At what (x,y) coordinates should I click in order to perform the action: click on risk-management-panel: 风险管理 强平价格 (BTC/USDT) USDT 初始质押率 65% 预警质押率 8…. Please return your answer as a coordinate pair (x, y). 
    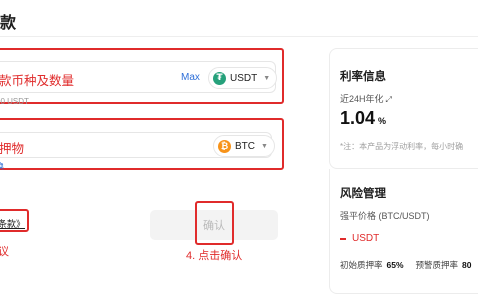
    Looking at the image, I should click on (403, 231).